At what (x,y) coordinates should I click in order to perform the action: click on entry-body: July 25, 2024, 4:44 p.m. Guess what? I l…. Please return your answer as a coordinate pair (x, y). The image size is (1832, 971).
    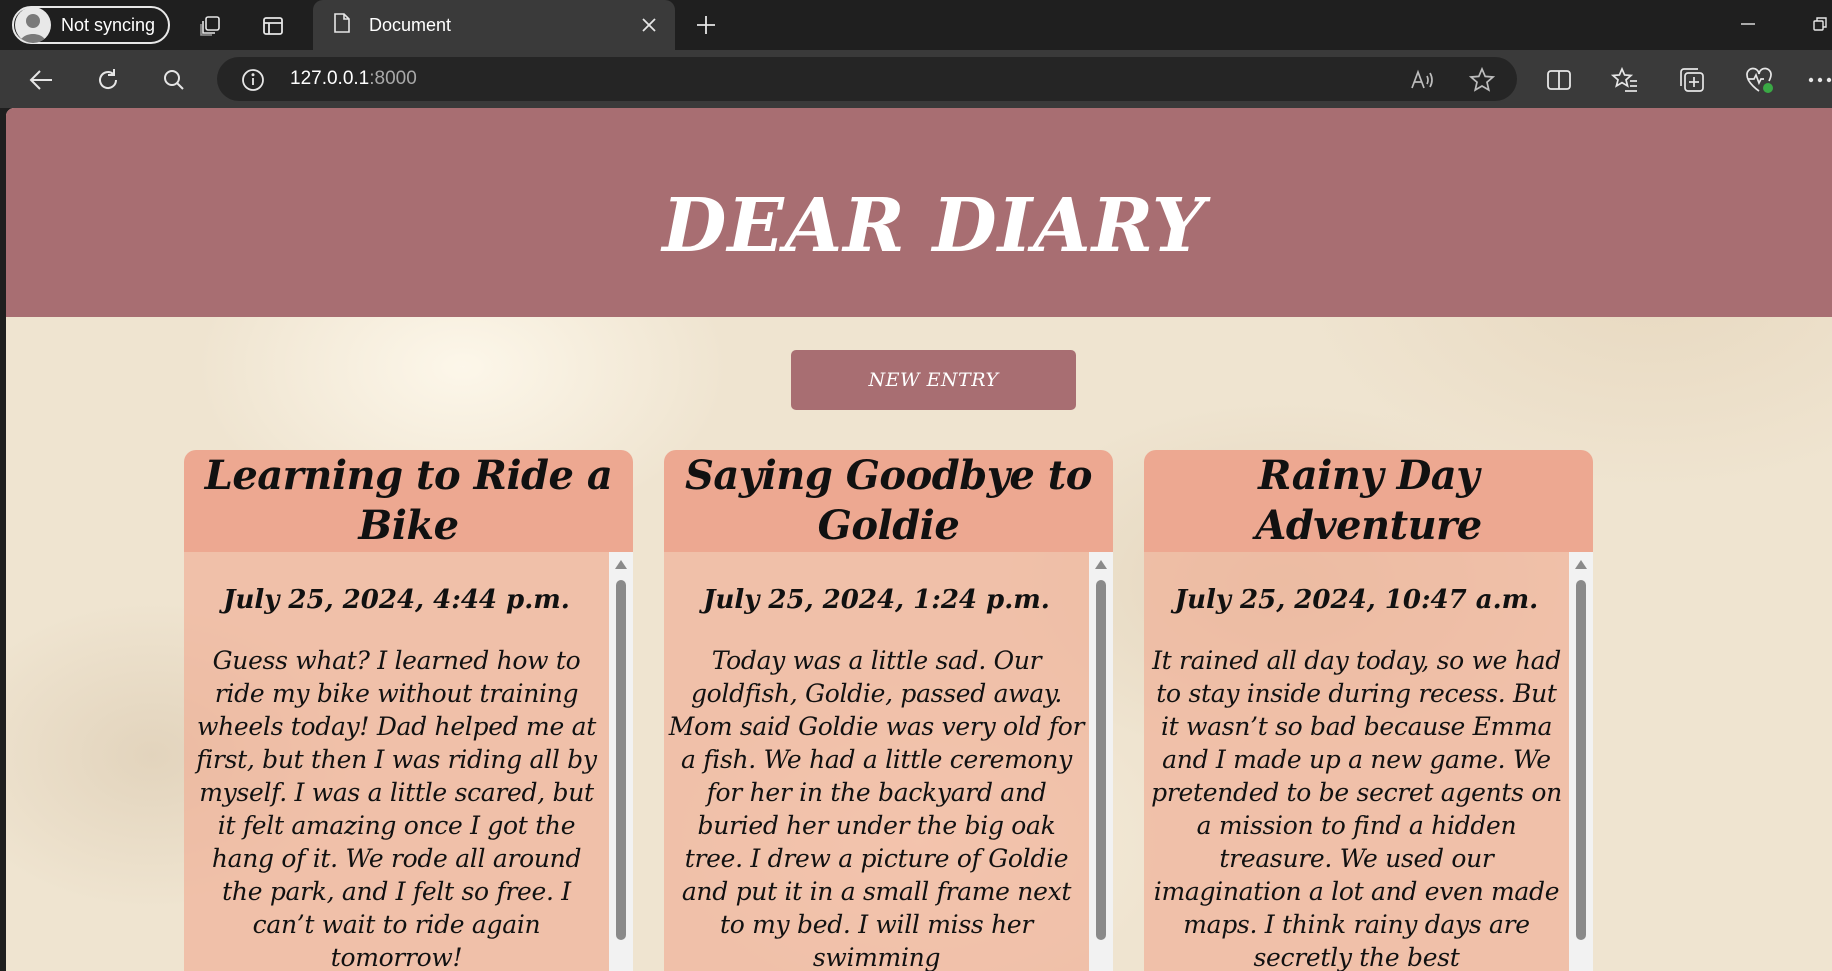
    Looking at the image, I should click on (408, 761).